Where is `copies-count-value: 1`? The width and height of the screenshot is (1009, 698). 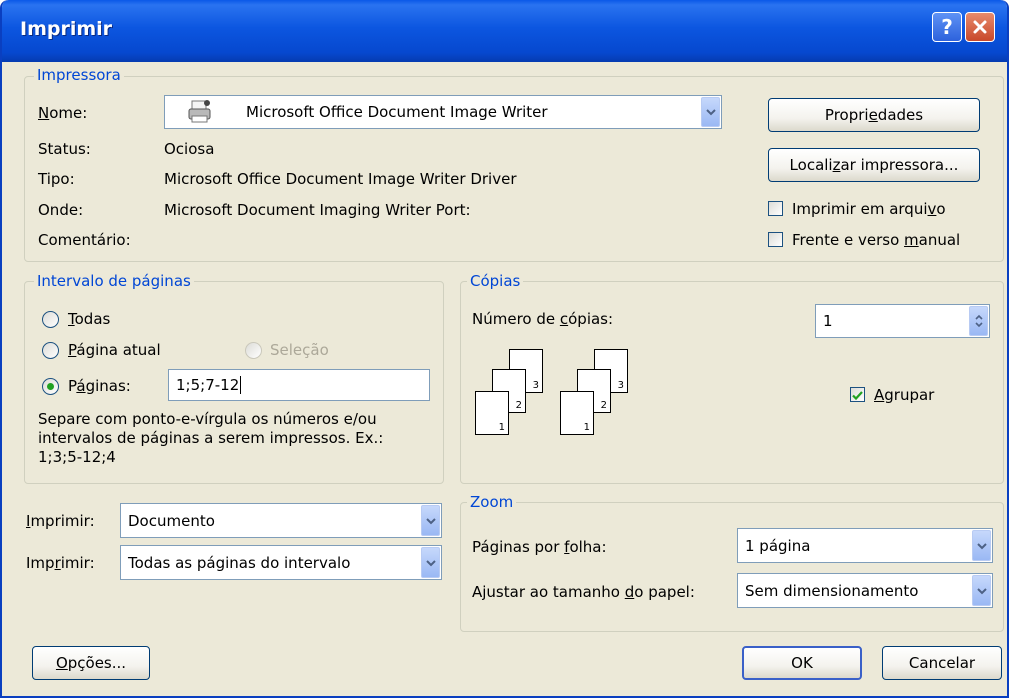 copies-count-value: 1 is located at coordinates (828, 321).